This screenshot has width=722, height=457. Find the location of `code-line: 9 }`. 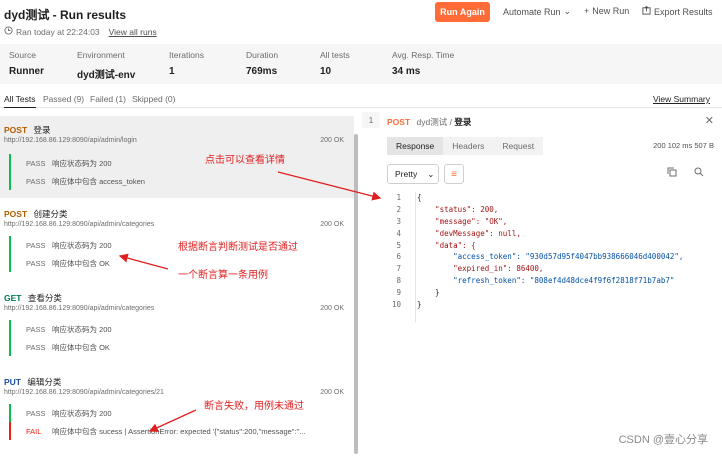

code-line: 9 } is located at coordinates (418, 292).